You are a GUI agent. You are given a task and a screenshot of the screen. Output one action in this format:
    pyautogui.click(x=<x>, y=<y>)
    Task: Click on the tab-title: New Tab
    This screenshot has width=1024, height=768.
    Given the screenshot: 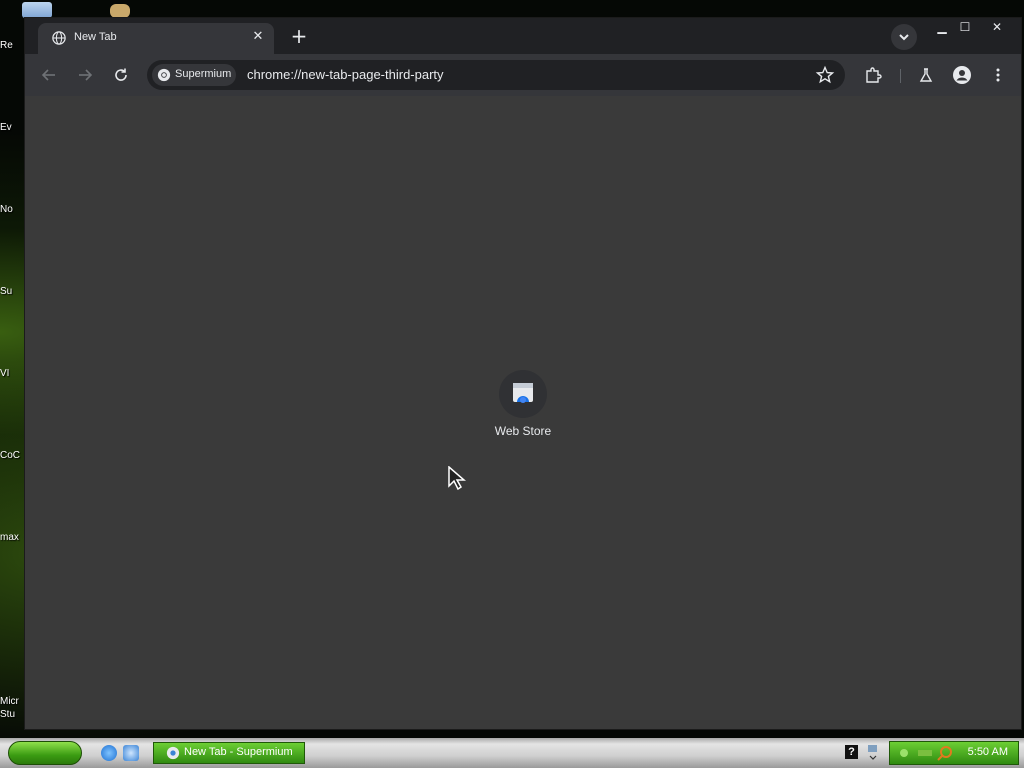 What is the action you would take?
    pyautogui.click(x=95, y=37)
    